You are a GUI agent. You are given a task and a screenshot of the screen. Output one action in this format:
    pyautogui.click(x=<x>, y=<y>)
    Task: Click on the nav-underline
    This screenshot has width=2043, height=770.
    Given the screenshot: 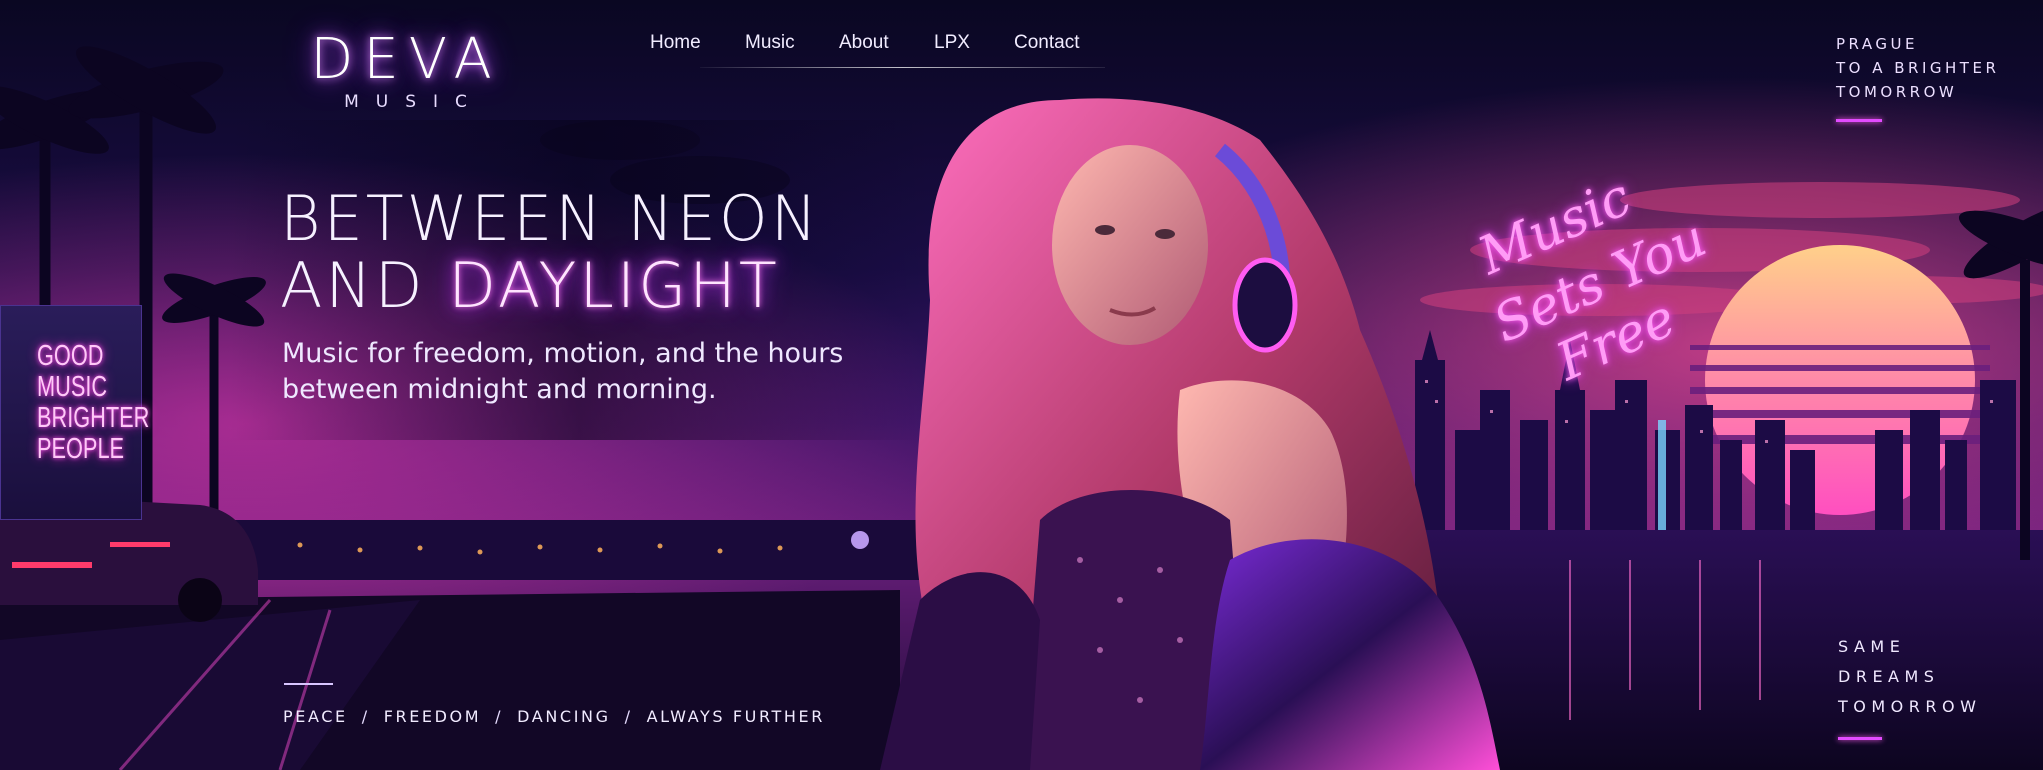 What is the action you would take?
    pyautogui.click(x=902, y=67)
    